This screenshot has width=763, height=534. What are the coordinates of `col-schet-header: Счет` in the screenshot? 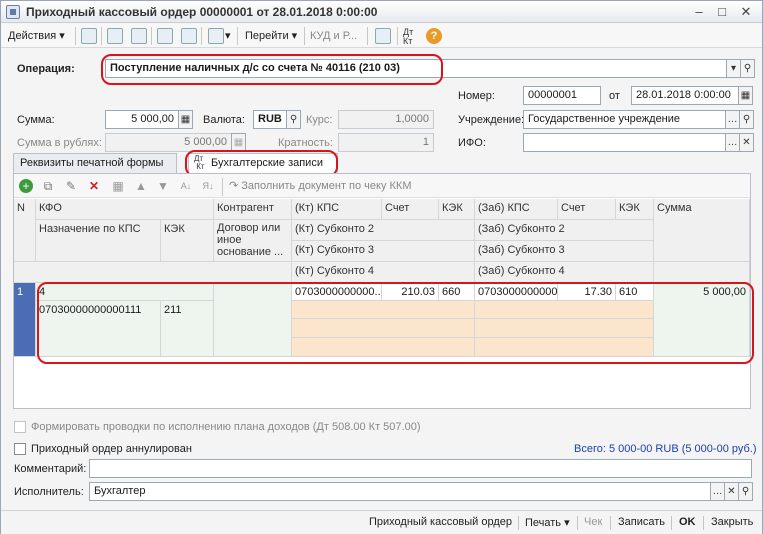 It's located at (410, 209).